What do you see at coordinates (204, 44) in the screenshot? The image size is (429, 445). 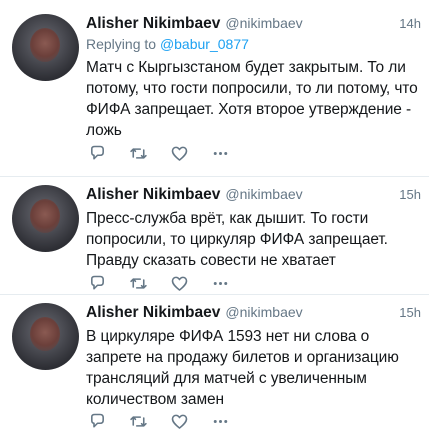 I see `replying-to-handle: @babur_0877` at bounding box center [204, 44].